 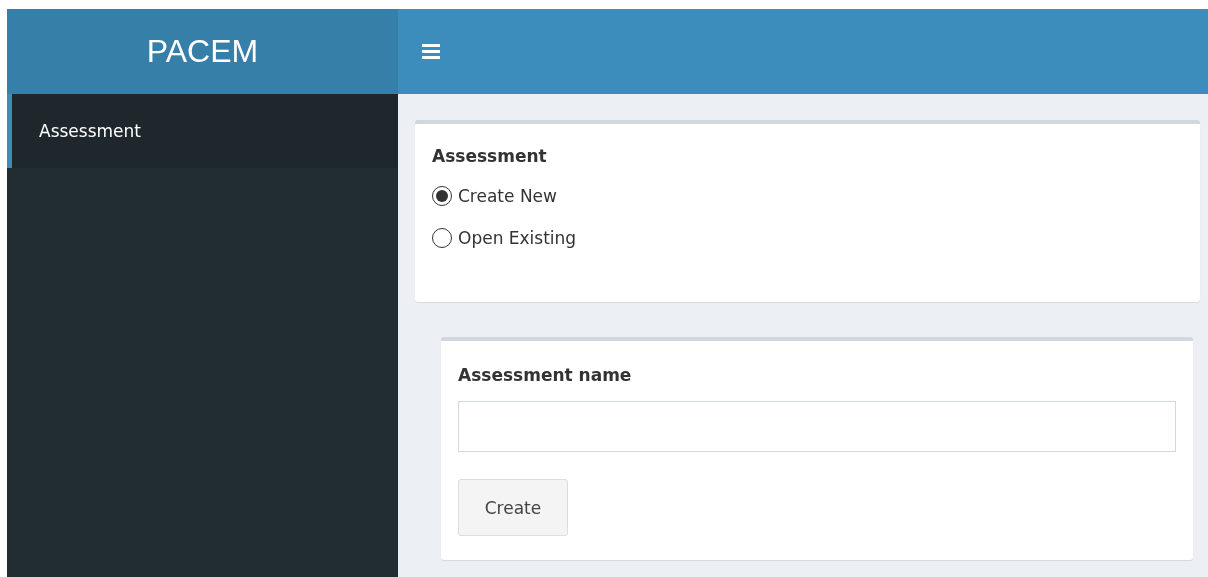 What do you see at coordinates (202, 51) in the screenshot?
I see `app-logo: PACEM` at bounding box center [202, 51].